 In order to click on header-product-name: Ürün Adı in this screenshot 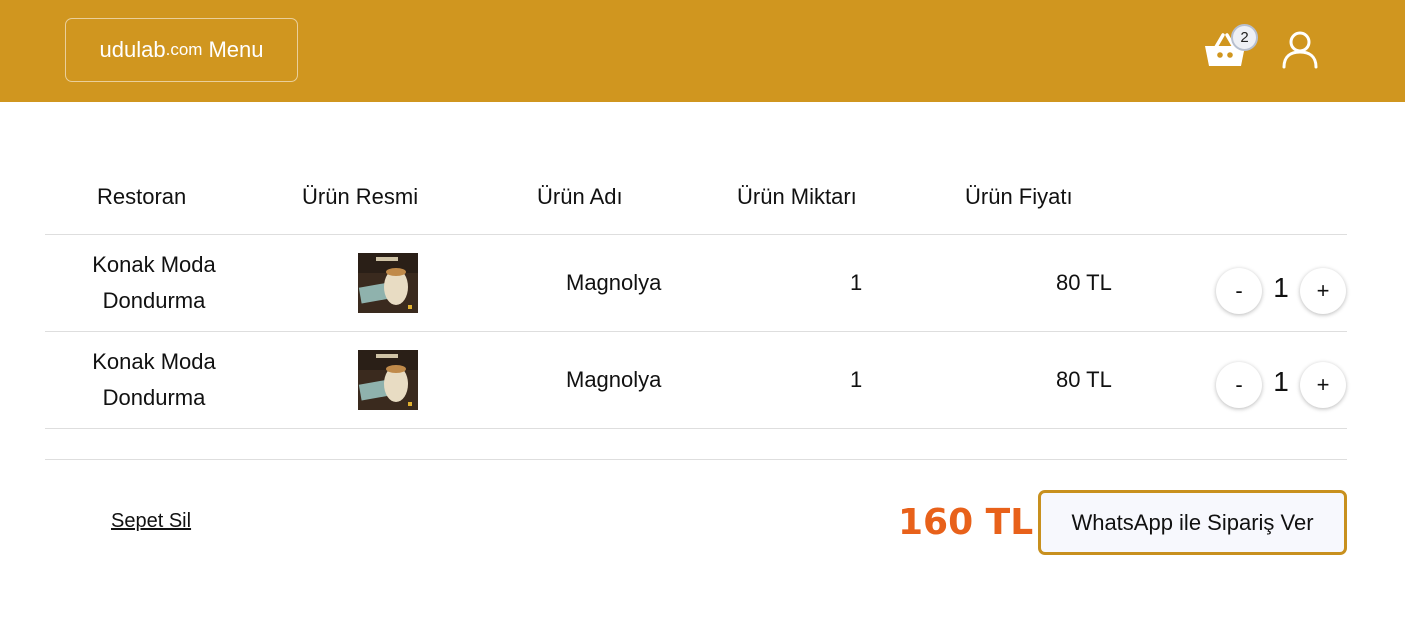, I will do `click(580, 196)`.